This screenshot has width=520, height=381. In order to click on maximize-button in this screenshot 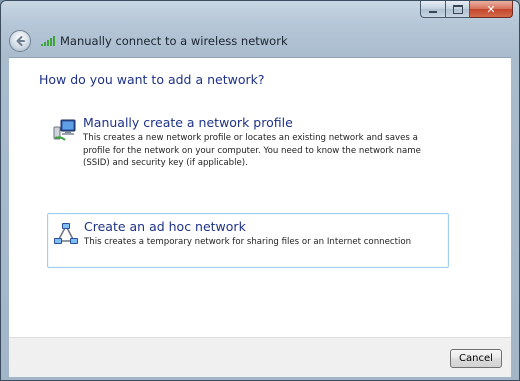, I will do `click(458, 9)`.